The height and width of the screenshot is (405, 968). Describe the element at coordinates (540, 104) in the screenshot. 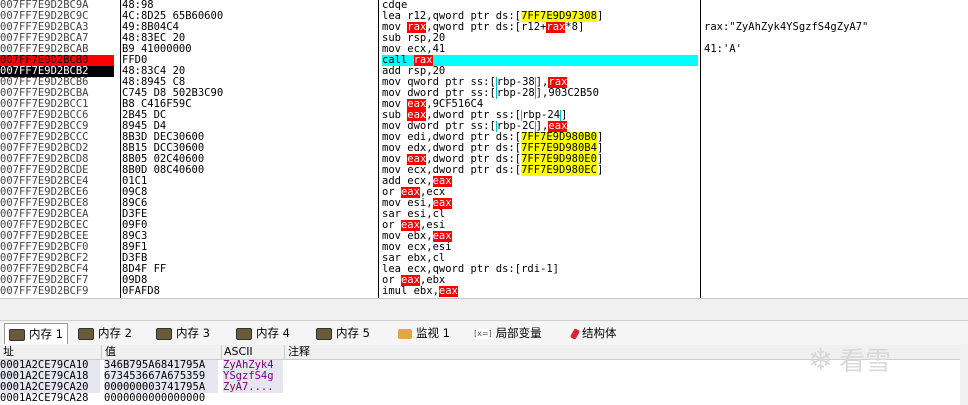

I see `instruction-text: mov eax,9CF516C4` at that location.